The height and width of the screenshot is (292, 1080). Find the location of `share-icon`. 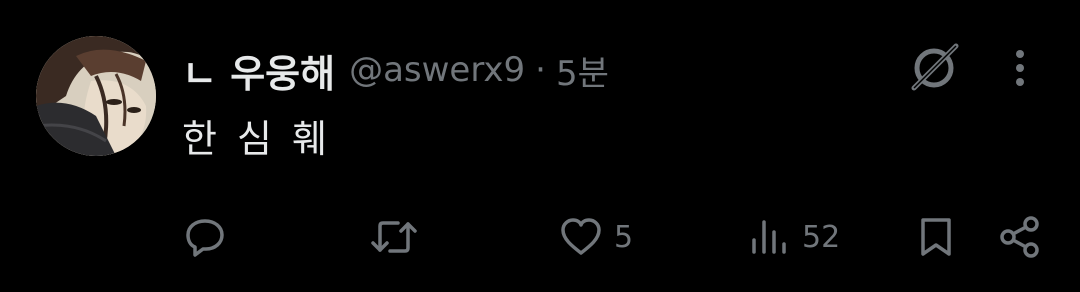

share-icon is located at coordinates (1020, 237).